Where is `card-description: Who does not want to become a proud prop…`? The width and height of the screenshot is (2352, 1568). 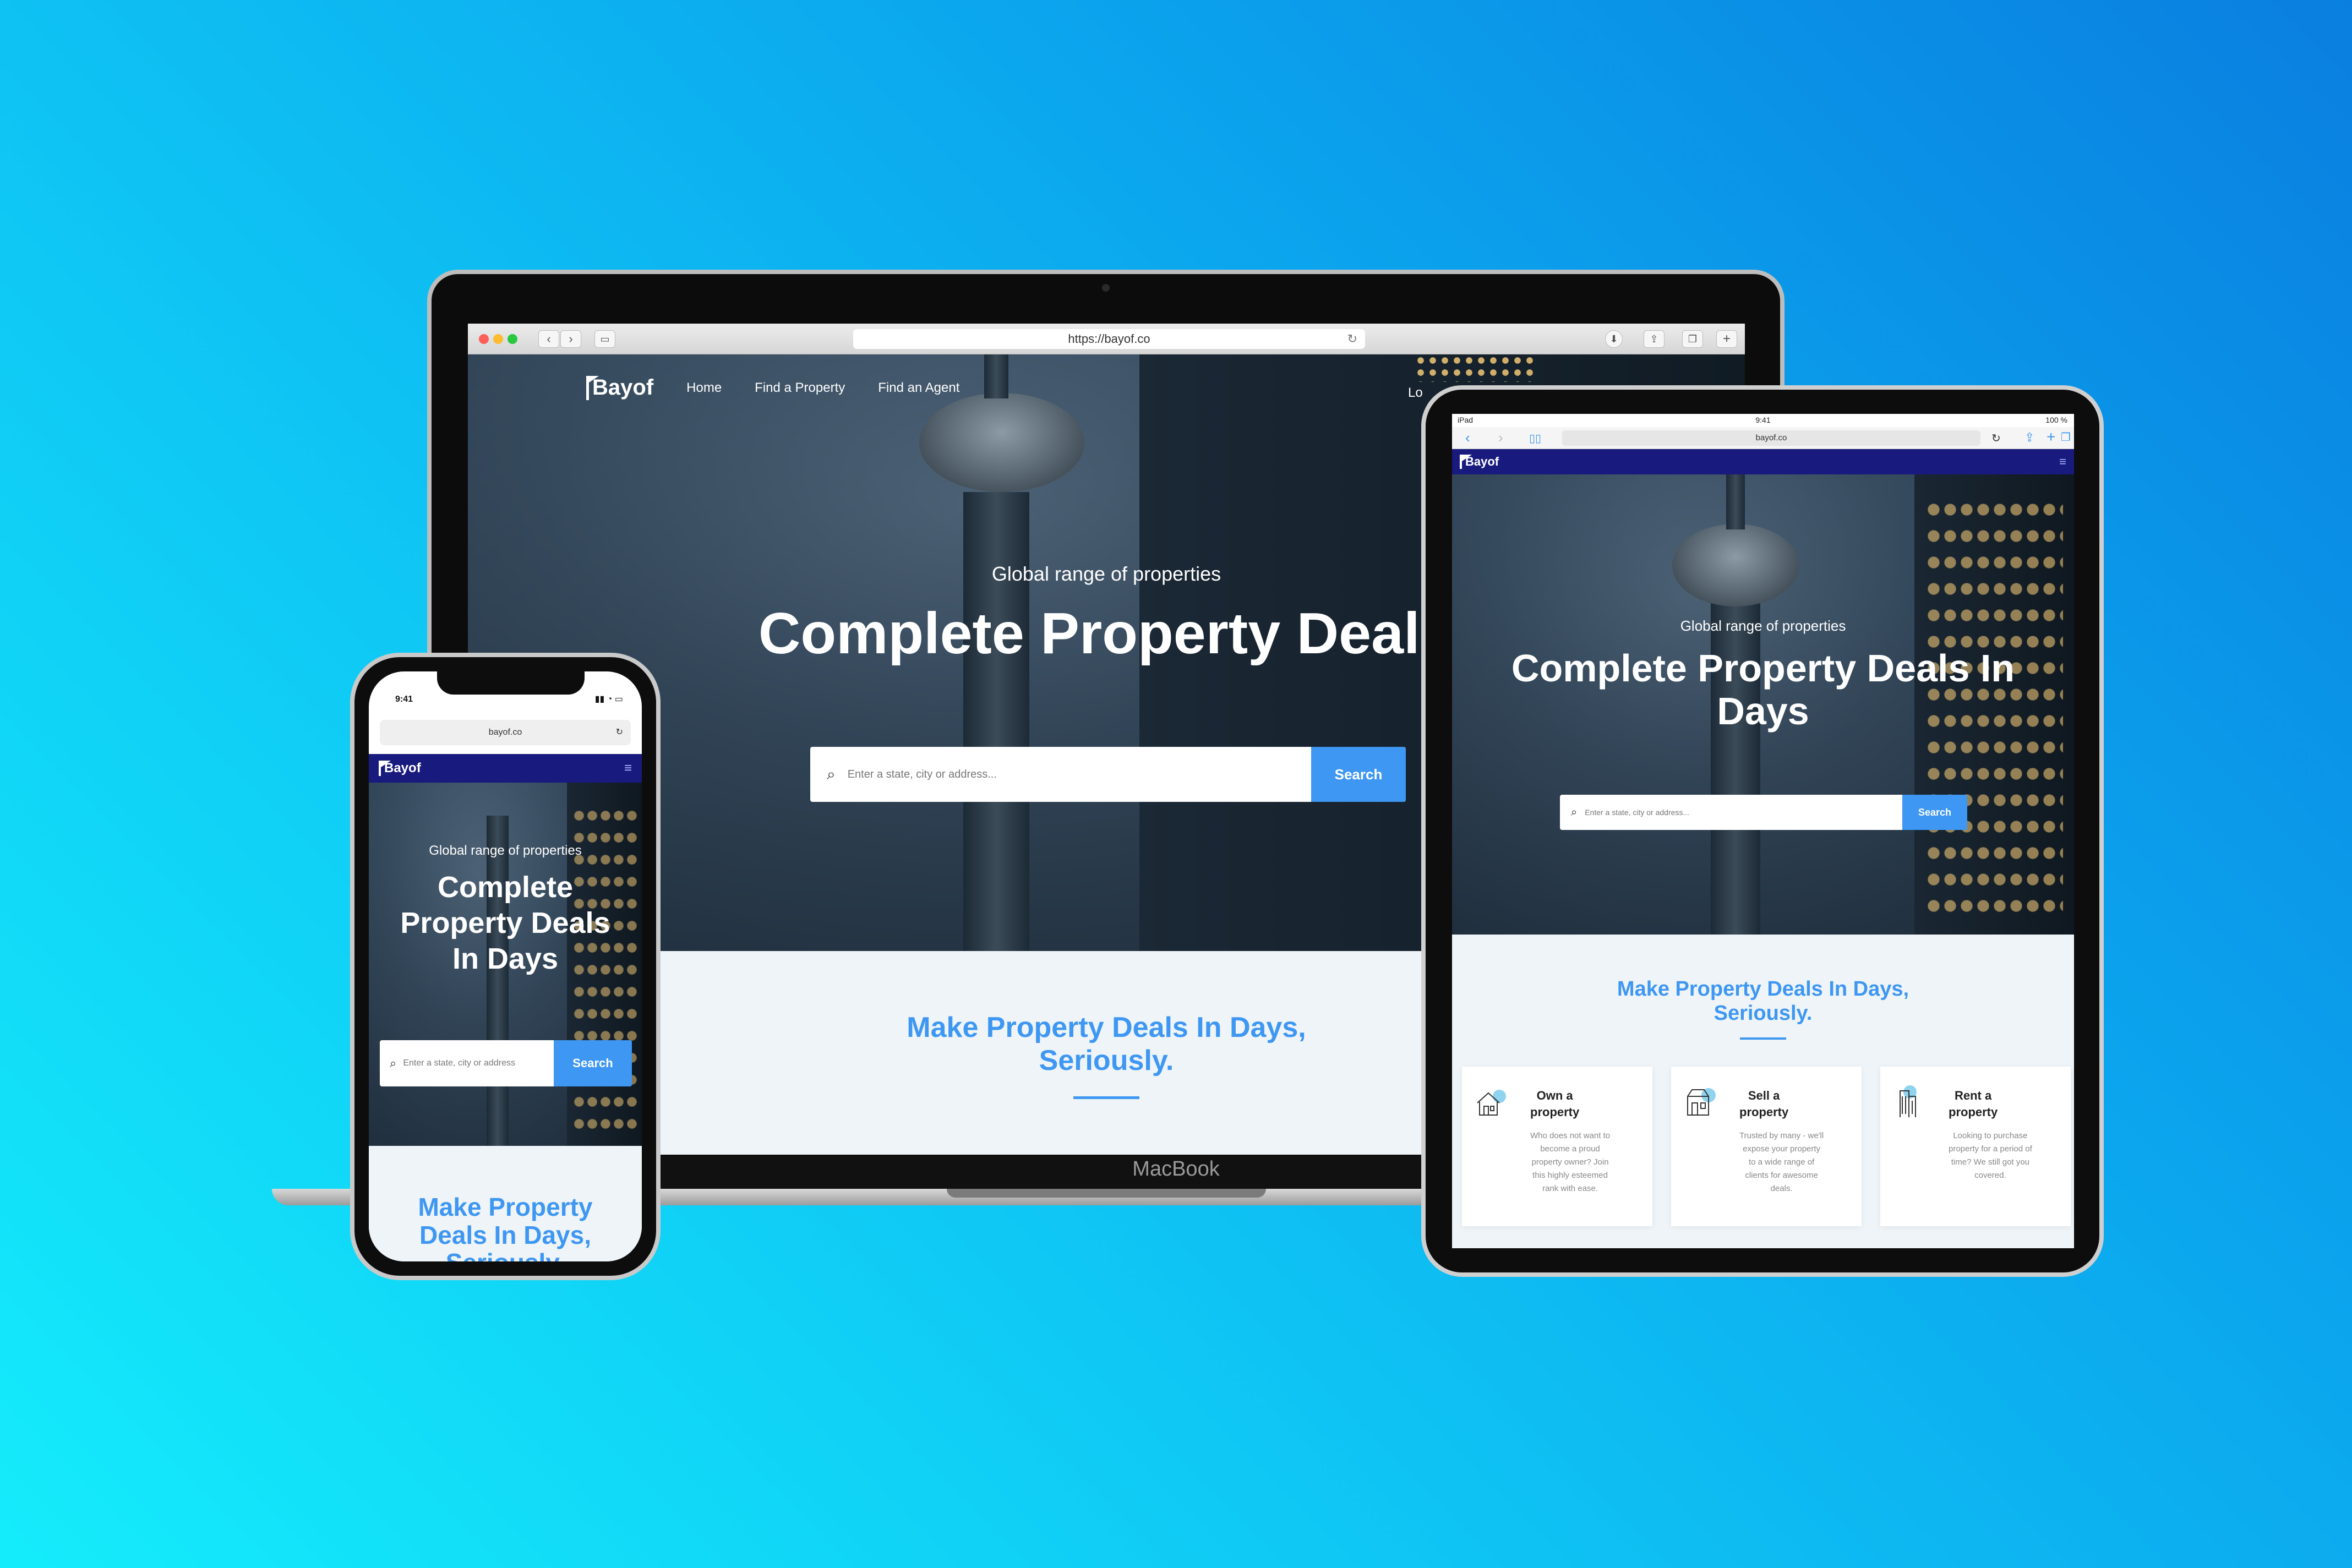 card-description: Who does not want to become a proud prop… is located at coordinates (1570, 1162).